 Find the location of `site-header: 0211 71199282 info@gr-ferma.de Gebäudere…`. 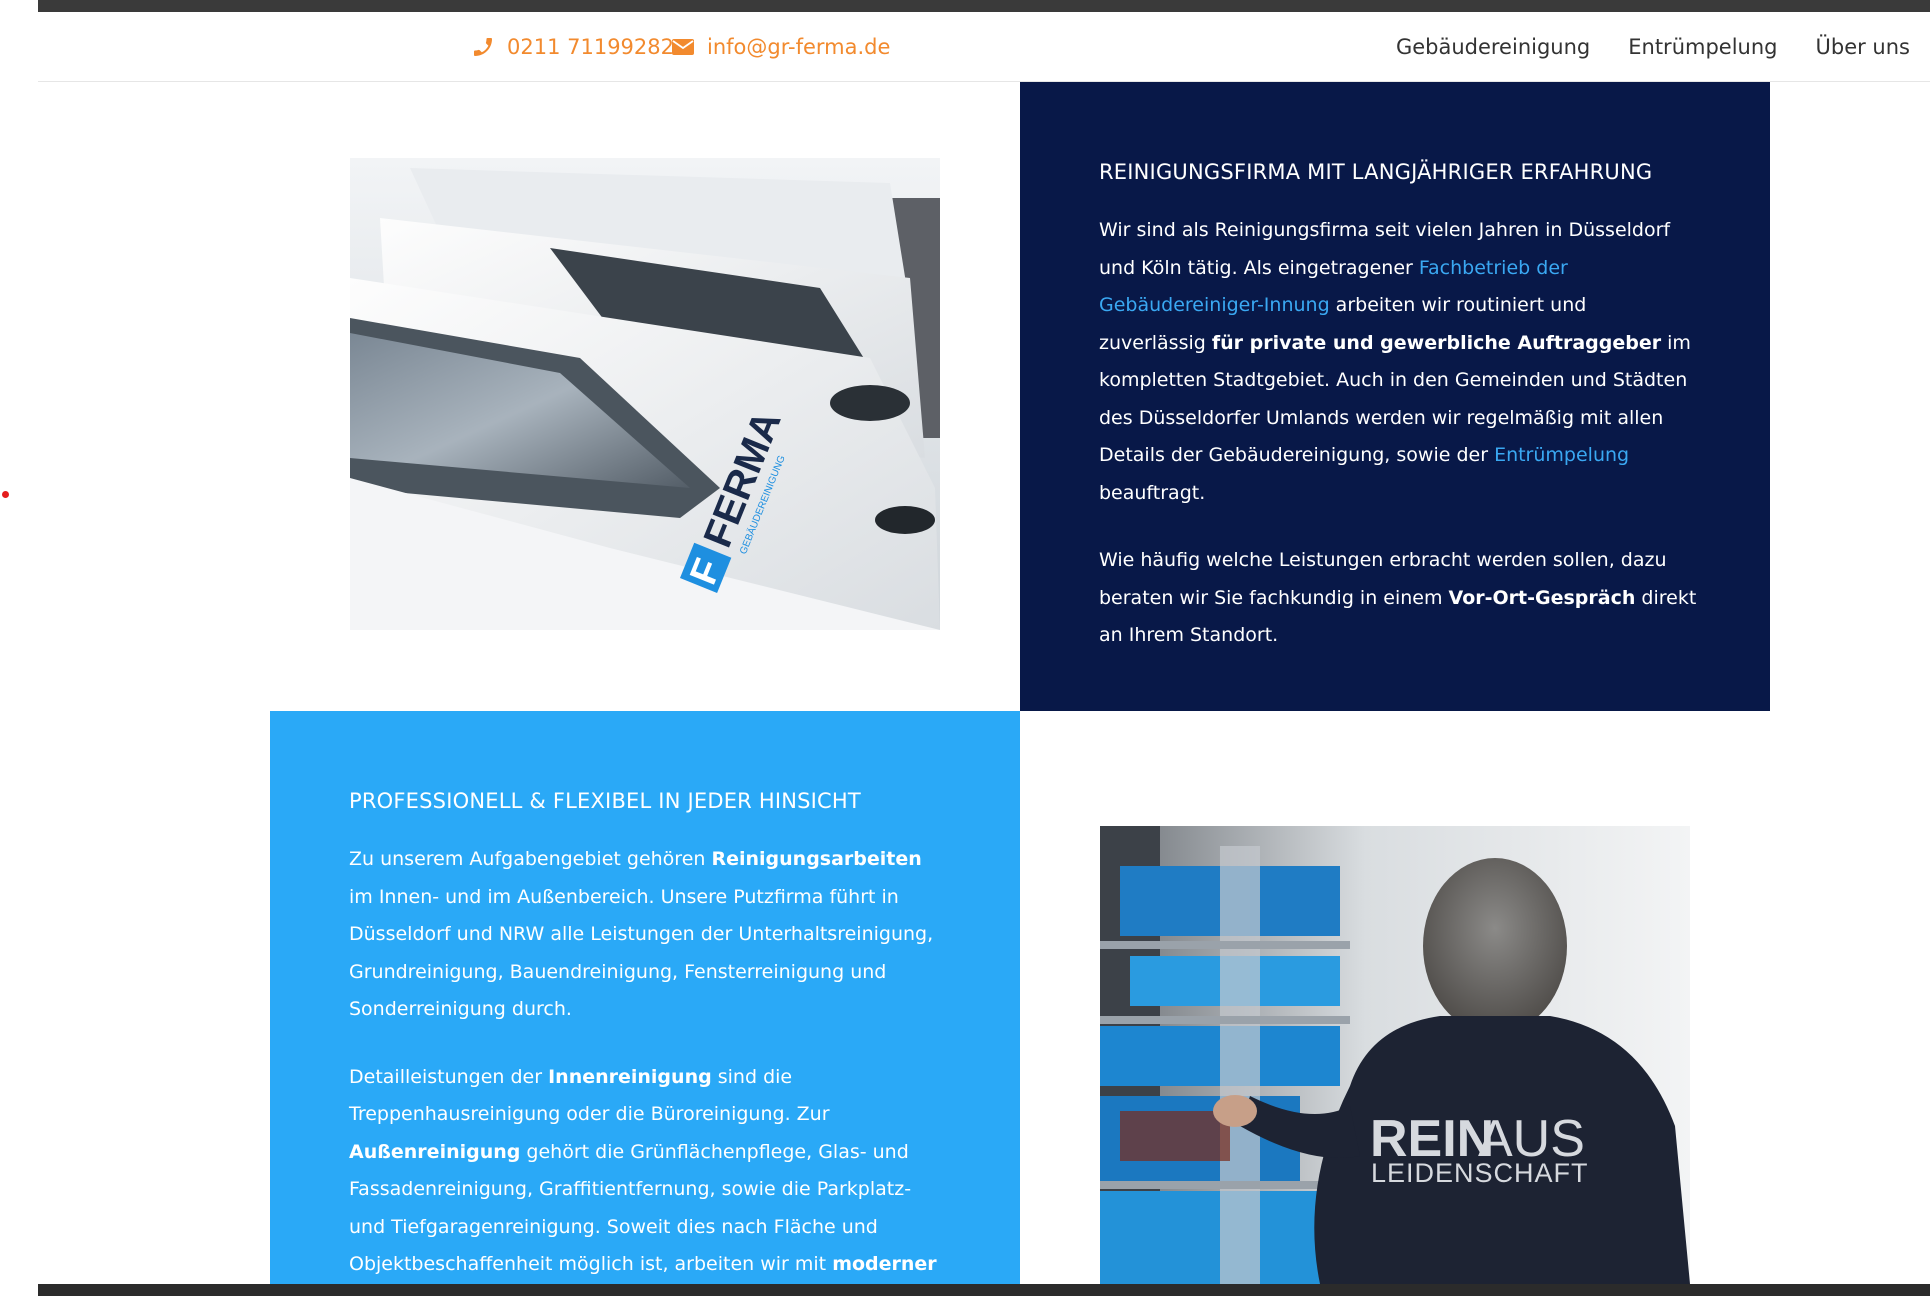

site-header: 0211 71199282 info@gr-ferma.de Gebäudere… is located at coordinates (984, 47).